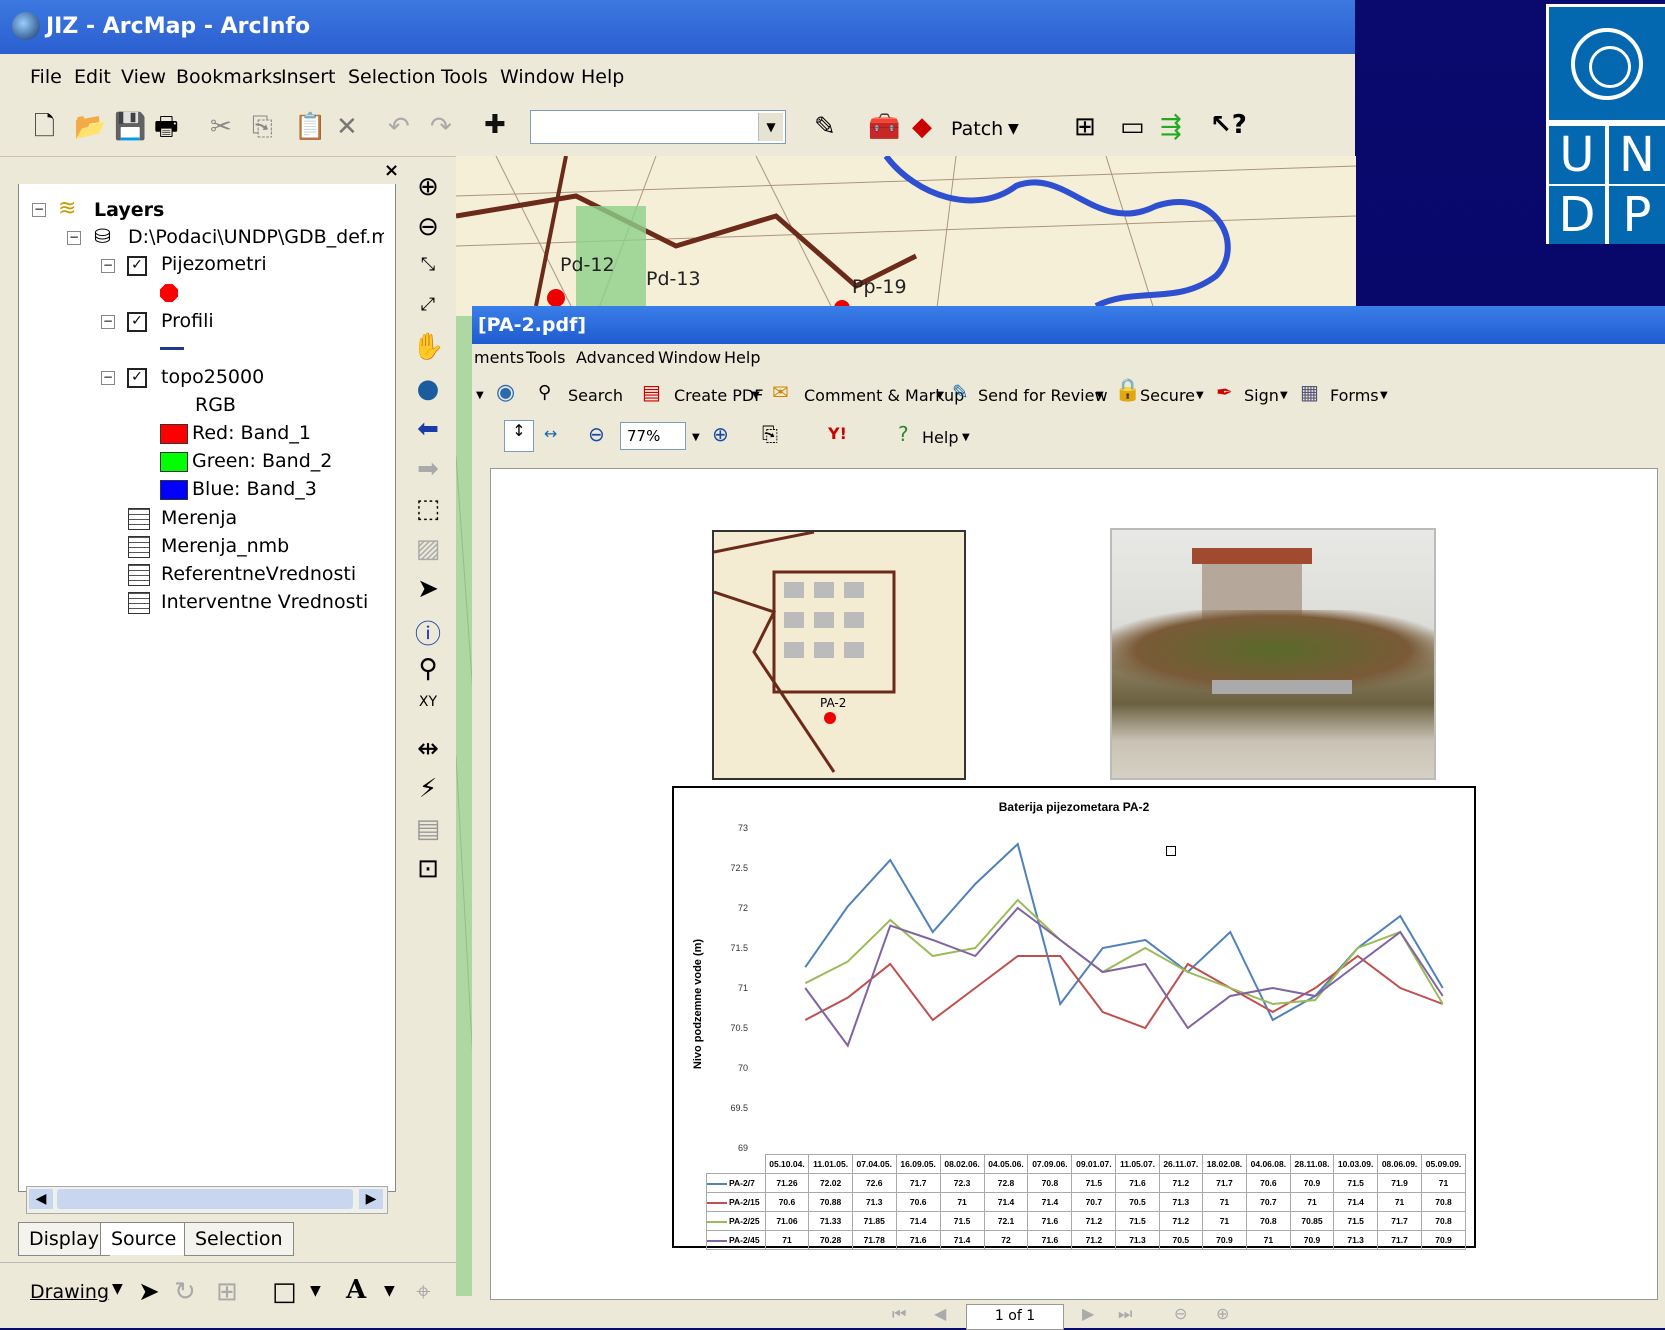 The height and width of the screenshot is (1330, 1665). I want to click on scroll-tool-icon: ↕, so click(519, 436).